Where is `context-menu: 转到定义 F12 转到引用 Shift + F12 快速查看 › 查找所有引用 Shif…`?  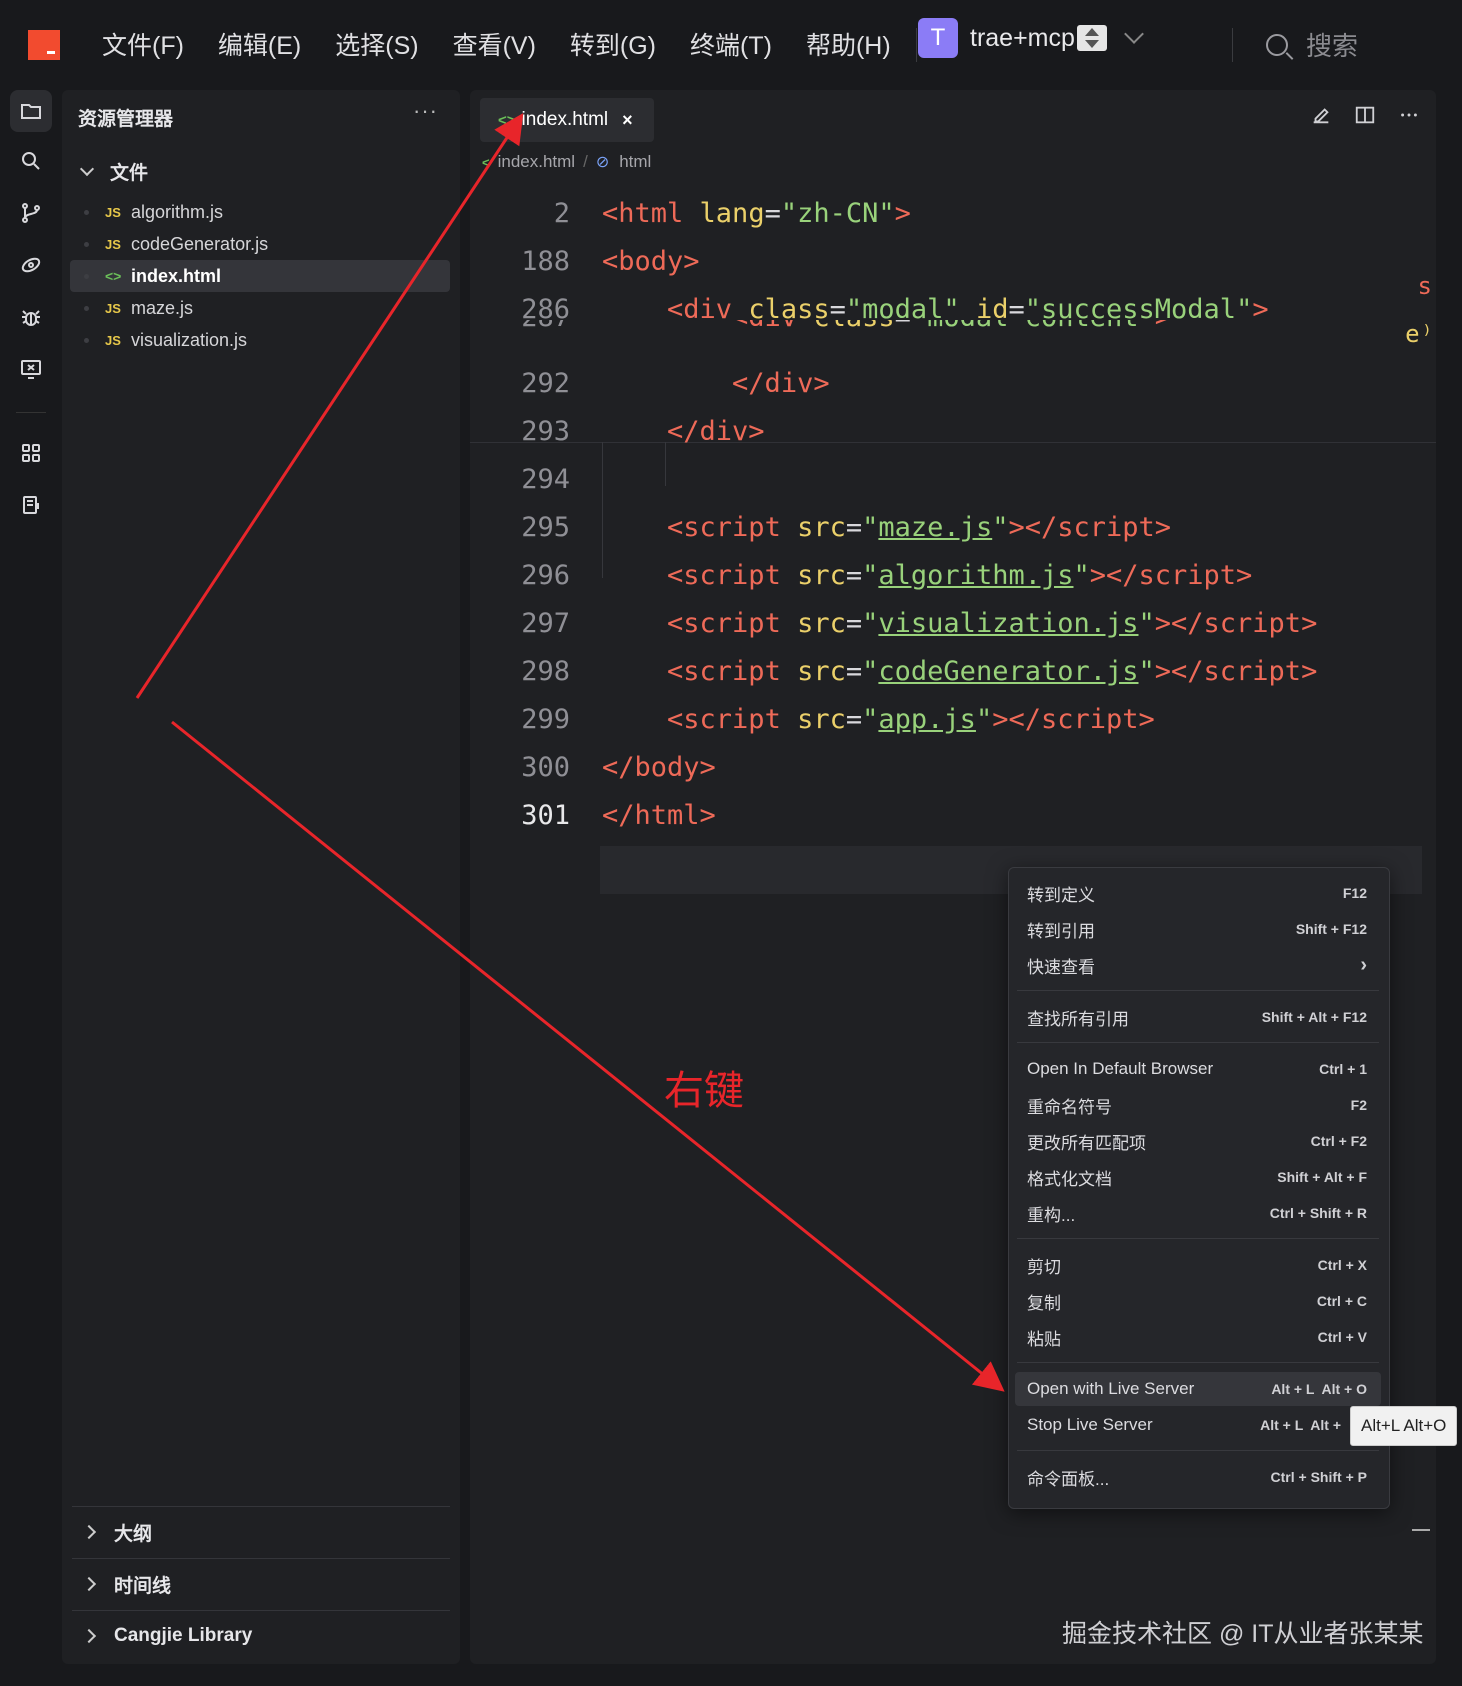 context-menu: 转到定义 F12 转到引用 Shift + F12 快速查看 › 查找所有引用 Shif… is located at coordinates (1199, 1188).